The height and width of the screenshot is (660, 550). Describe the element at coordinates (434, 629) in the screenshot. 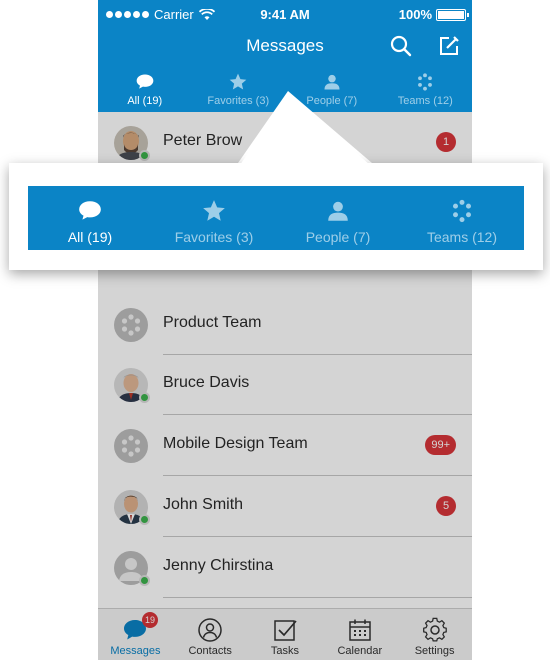

I see `gear-icon` at that location.